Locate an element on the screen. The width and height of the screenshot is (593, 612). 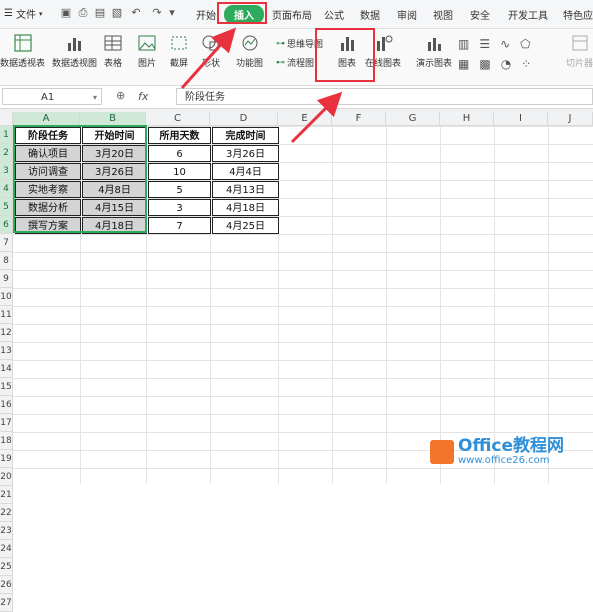
row-header: 16 is located at coordinates (6, 405).